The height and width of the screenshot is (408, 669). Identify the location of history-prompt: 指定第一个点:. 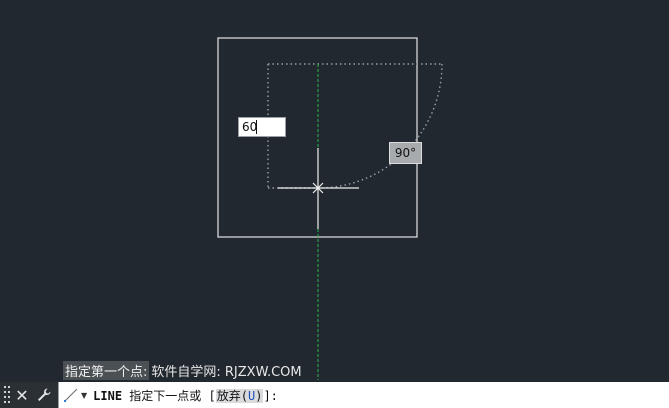
(106, 370).